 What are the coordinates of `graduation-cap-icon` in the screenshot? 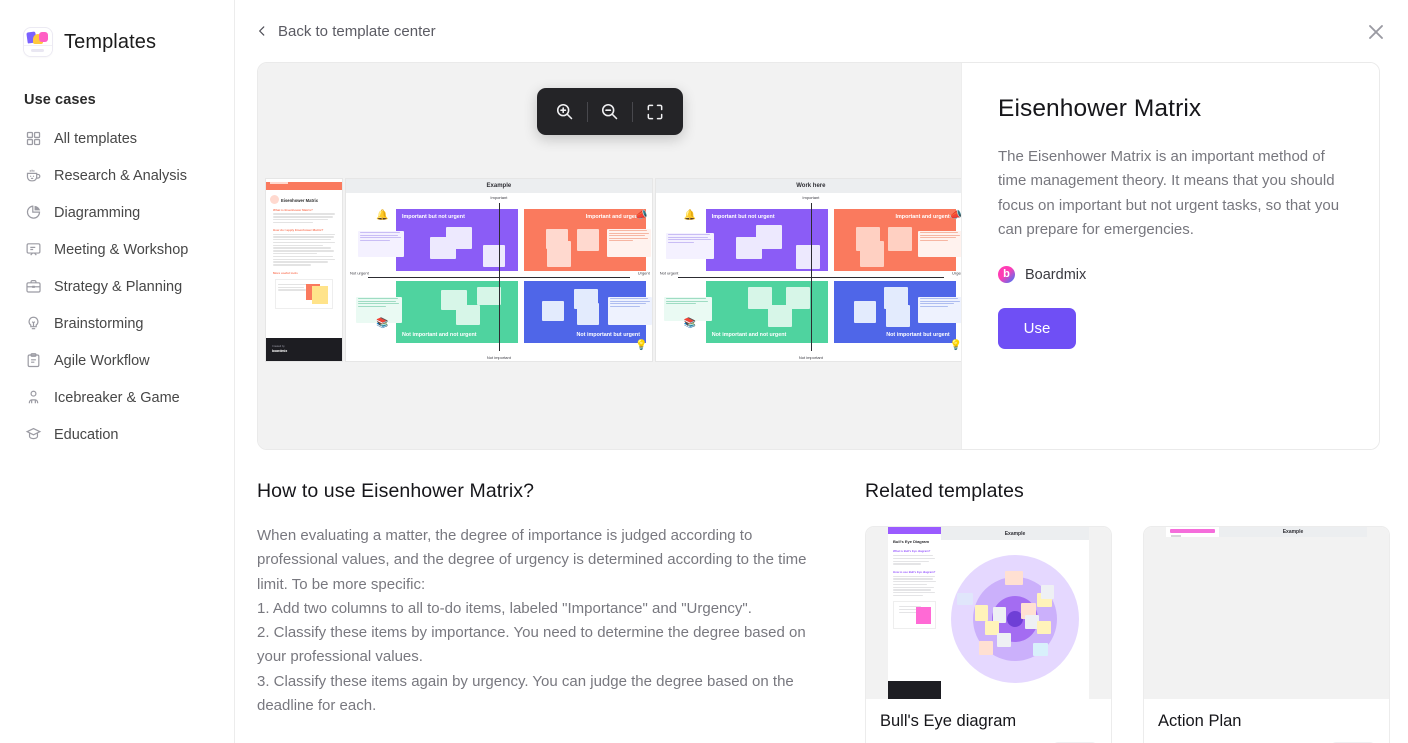 It's located at (33, 435).